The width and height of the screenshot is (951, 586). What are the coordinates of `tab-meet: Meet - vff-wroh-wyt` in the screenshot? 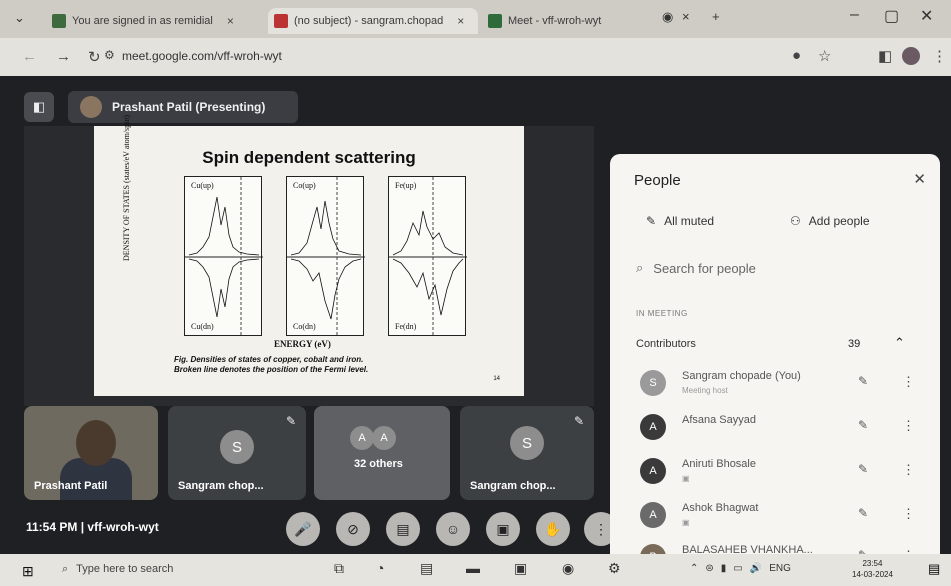 It's located at (563, 21).